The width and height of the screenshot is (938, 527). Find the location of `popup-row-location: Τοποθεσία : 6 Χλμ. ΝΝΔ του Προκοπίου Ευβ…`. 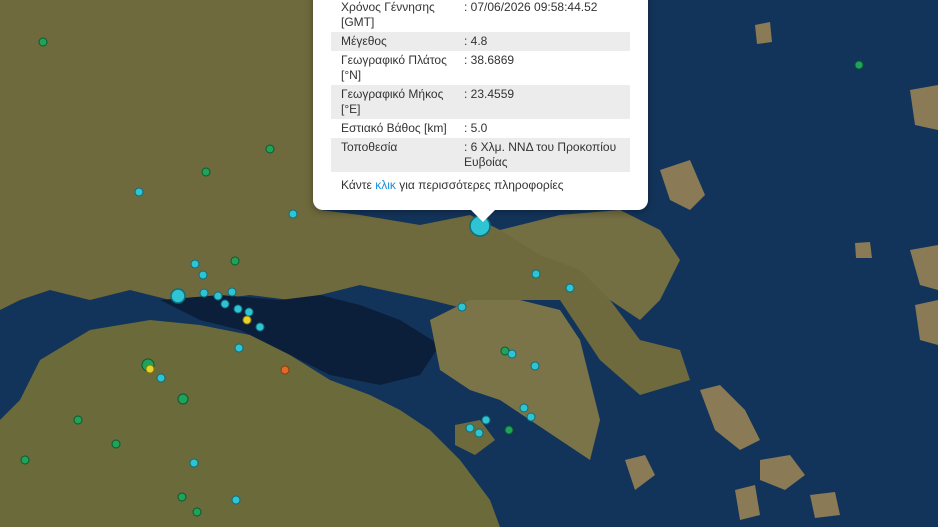

popup-row-location: Τοποθεσία : 6 Χλμ. ΝΝΔ του Προκοπίου Ευβ… is located at coordinates (480, 155).